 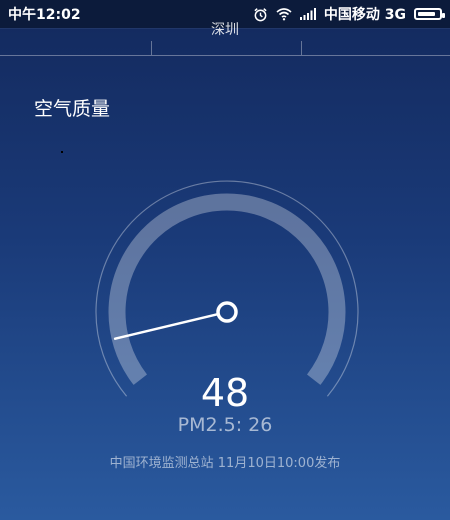 I want to click on gauge-hub, so click(x=227, y=312).